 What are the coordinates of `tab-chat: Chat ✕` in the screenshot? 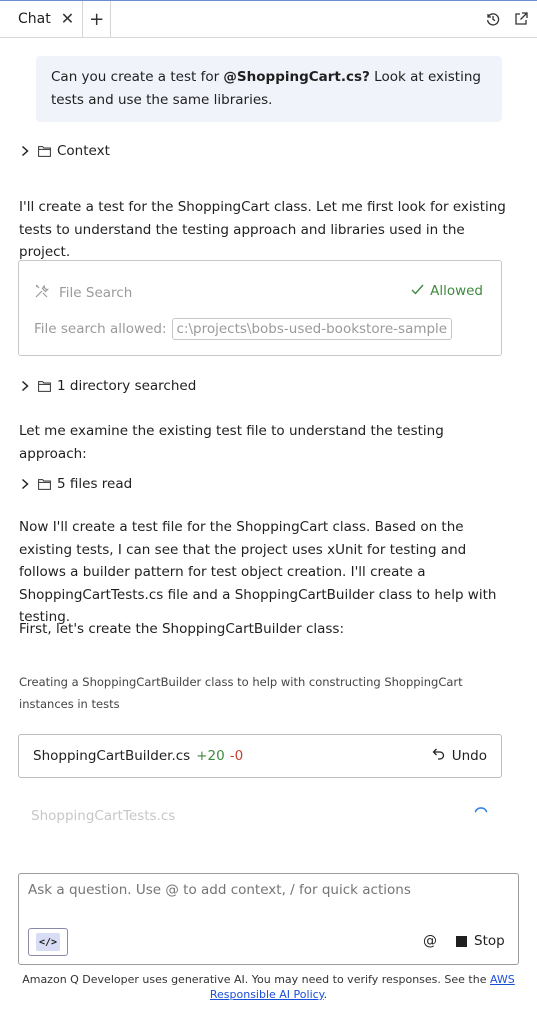 It's located at (42, 19).